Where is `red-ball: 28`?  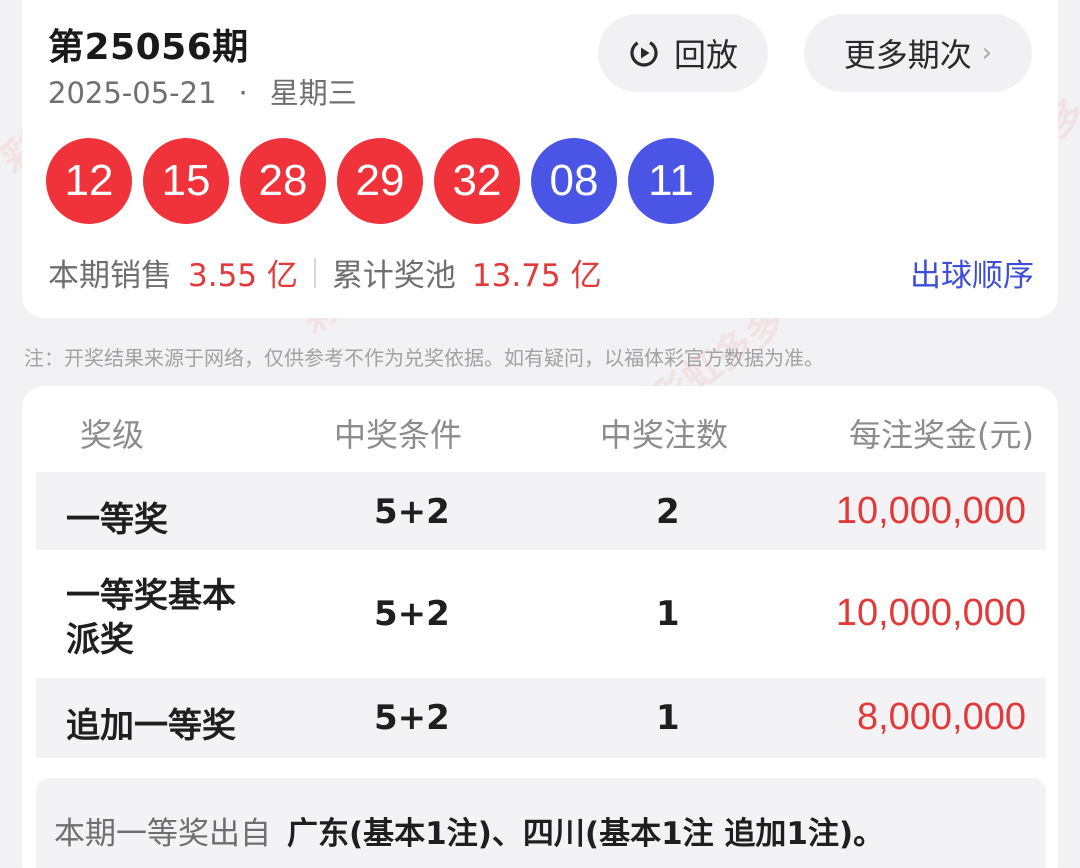 red-ball: 28 is located at coordinates (283, 181).